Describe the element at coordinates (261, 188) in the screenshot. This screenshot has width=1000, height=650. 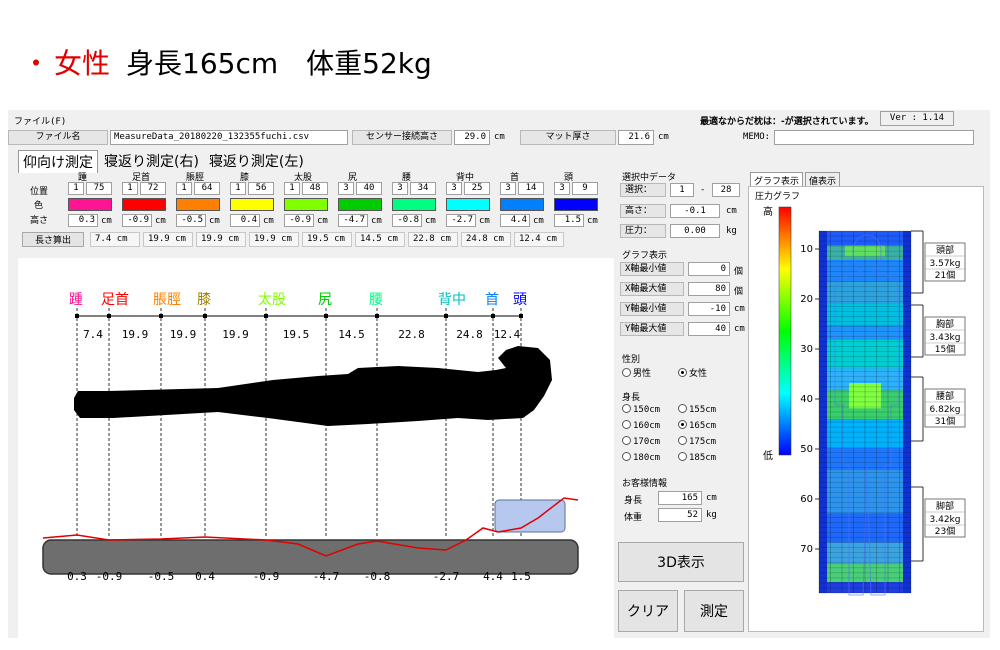
I see `part-pos2: 56` at that location.